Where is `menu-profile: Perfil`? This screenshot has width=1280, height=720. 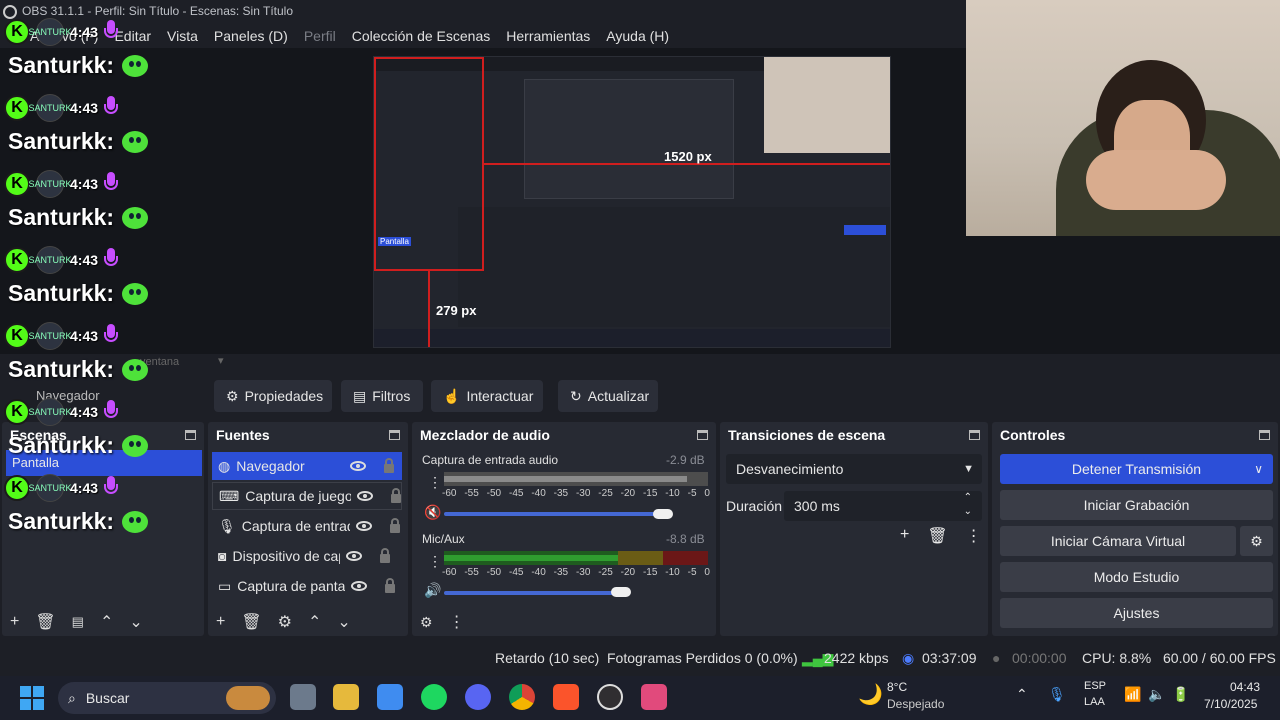 menu-profile: Perfil is located at coordinates (320, 36).